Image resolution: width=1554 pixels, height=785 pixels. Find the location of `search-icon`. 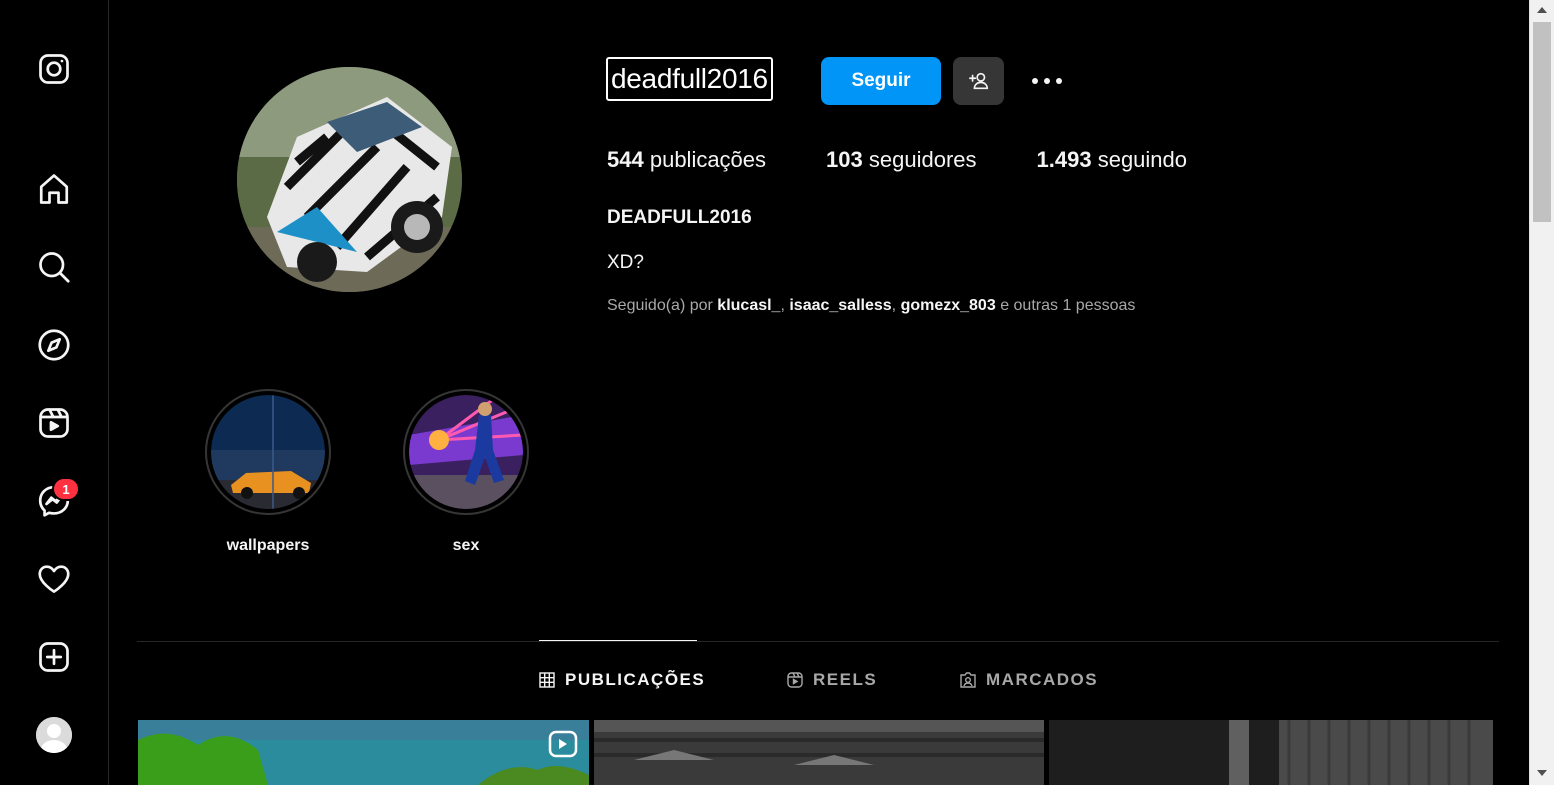

search-icon is located at coordinates (54, 267).